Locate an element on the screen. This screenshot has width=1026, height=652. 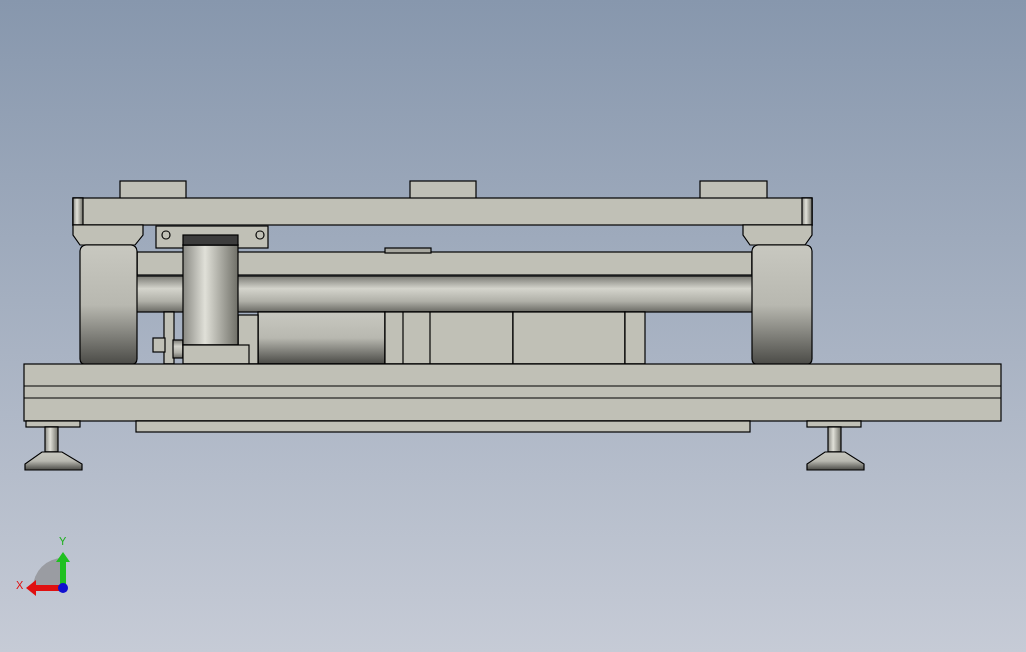
x-axis-label: X is located at coordinates (20, 585).